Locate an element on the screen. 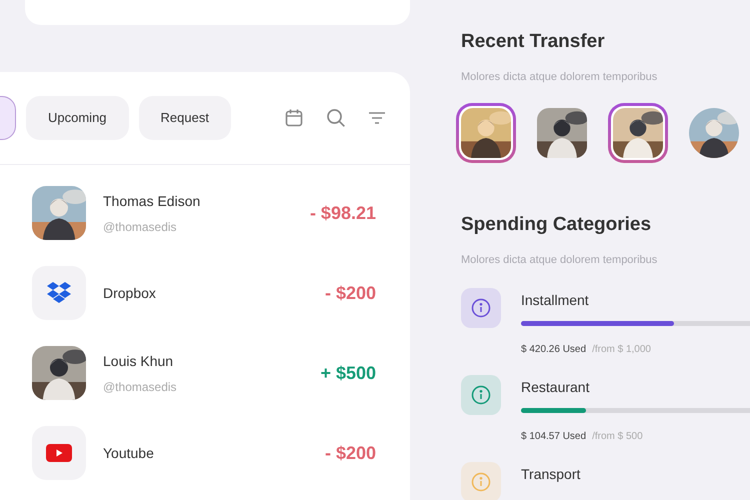 The image size is (750, 500). contact-name: Dropbox is located at coordinates (129, 293).